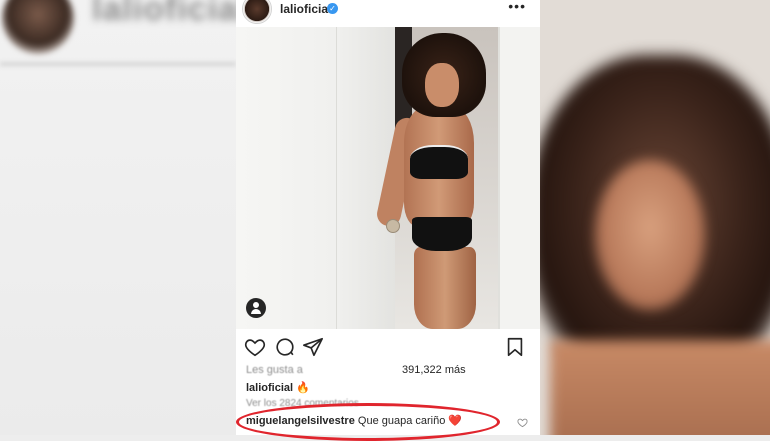 Image resolution: width=770 pixels, height=441 pixels. What do you see at coordinates (393, 226) in the screenshot?
I see `door-knob` at bounding box center [393, 226].